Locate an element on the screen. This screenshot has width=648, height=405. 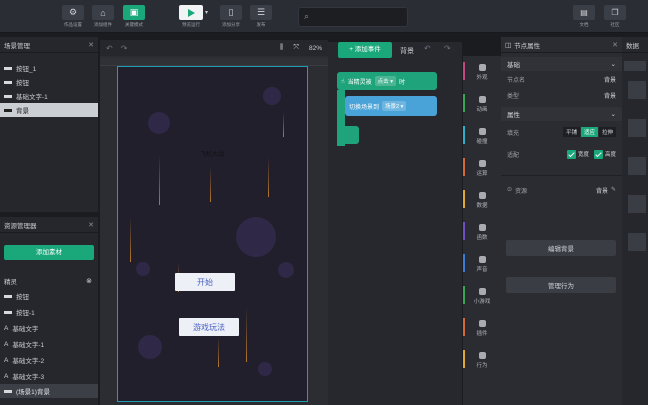
gear-icon: ⚙ is located at coordinates (73, 12).